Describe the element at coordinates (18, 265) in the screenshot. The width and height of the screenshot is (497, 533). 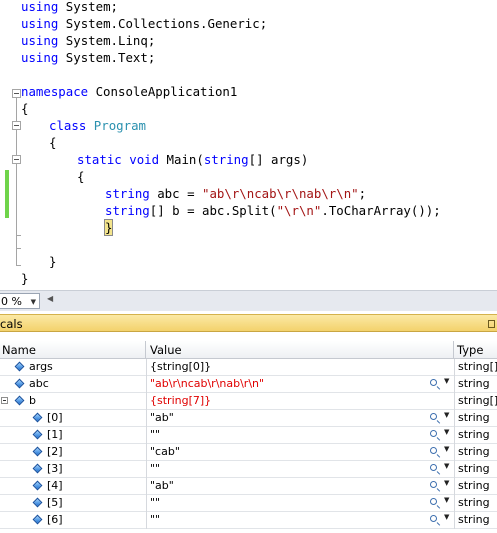
I see `outline-guide-end` at that location.